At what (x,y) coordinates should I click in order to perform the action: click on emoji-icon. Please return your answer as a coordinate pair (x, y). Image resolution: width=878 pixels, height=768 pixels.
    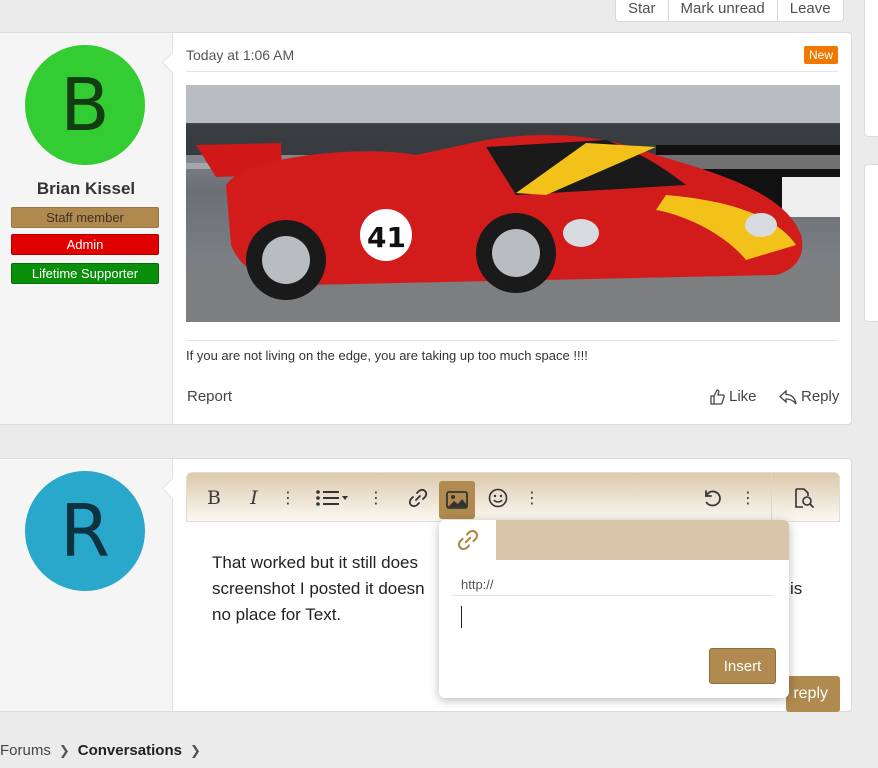
    Looking at the image, I should click on (498, 498).